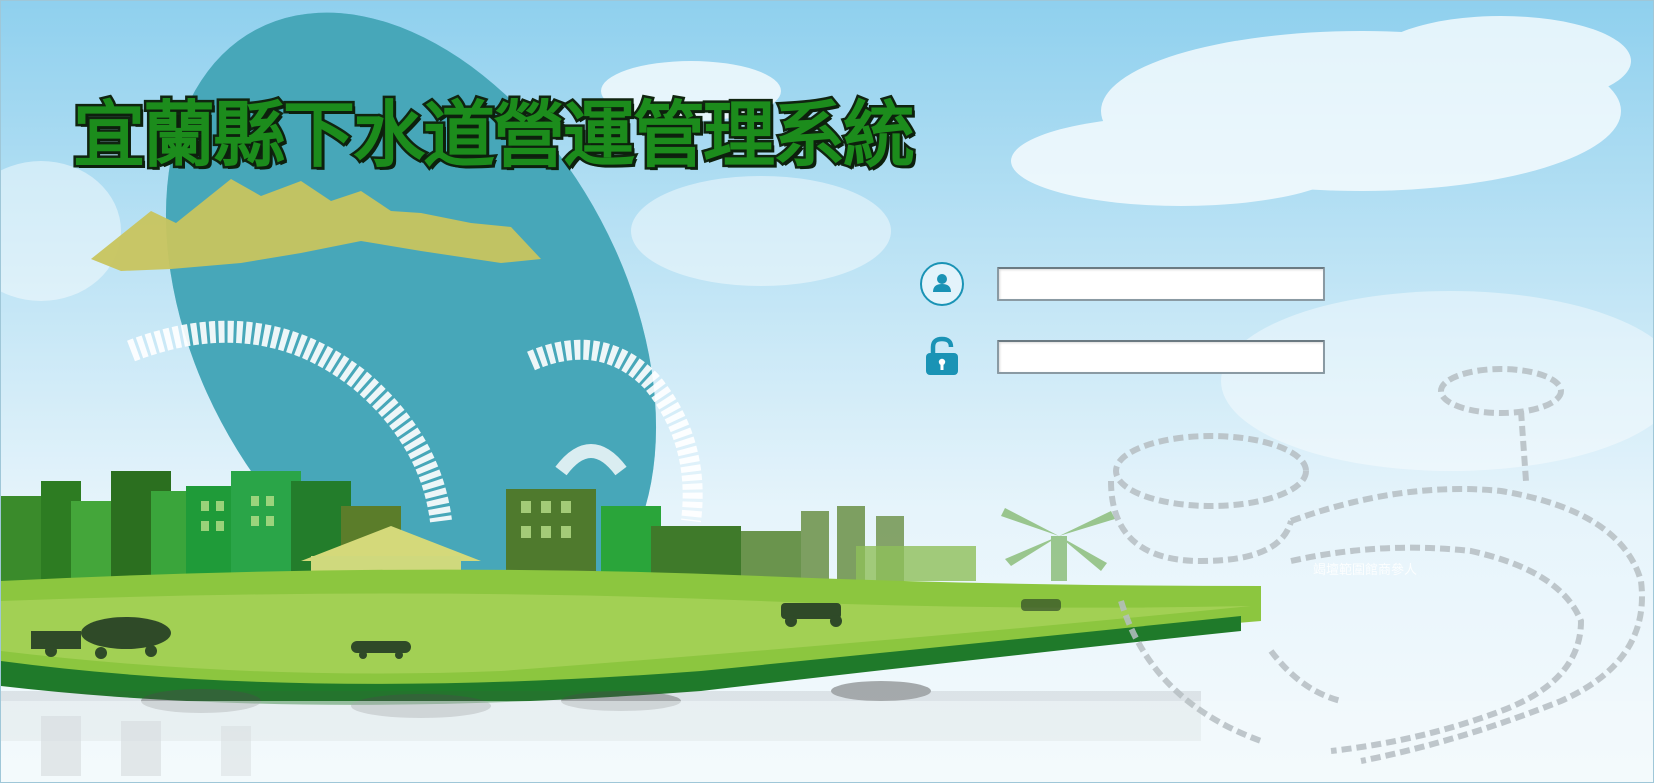 This screenshot has width=1654, height=783. I want to click on password-input, so click(1161, 357).